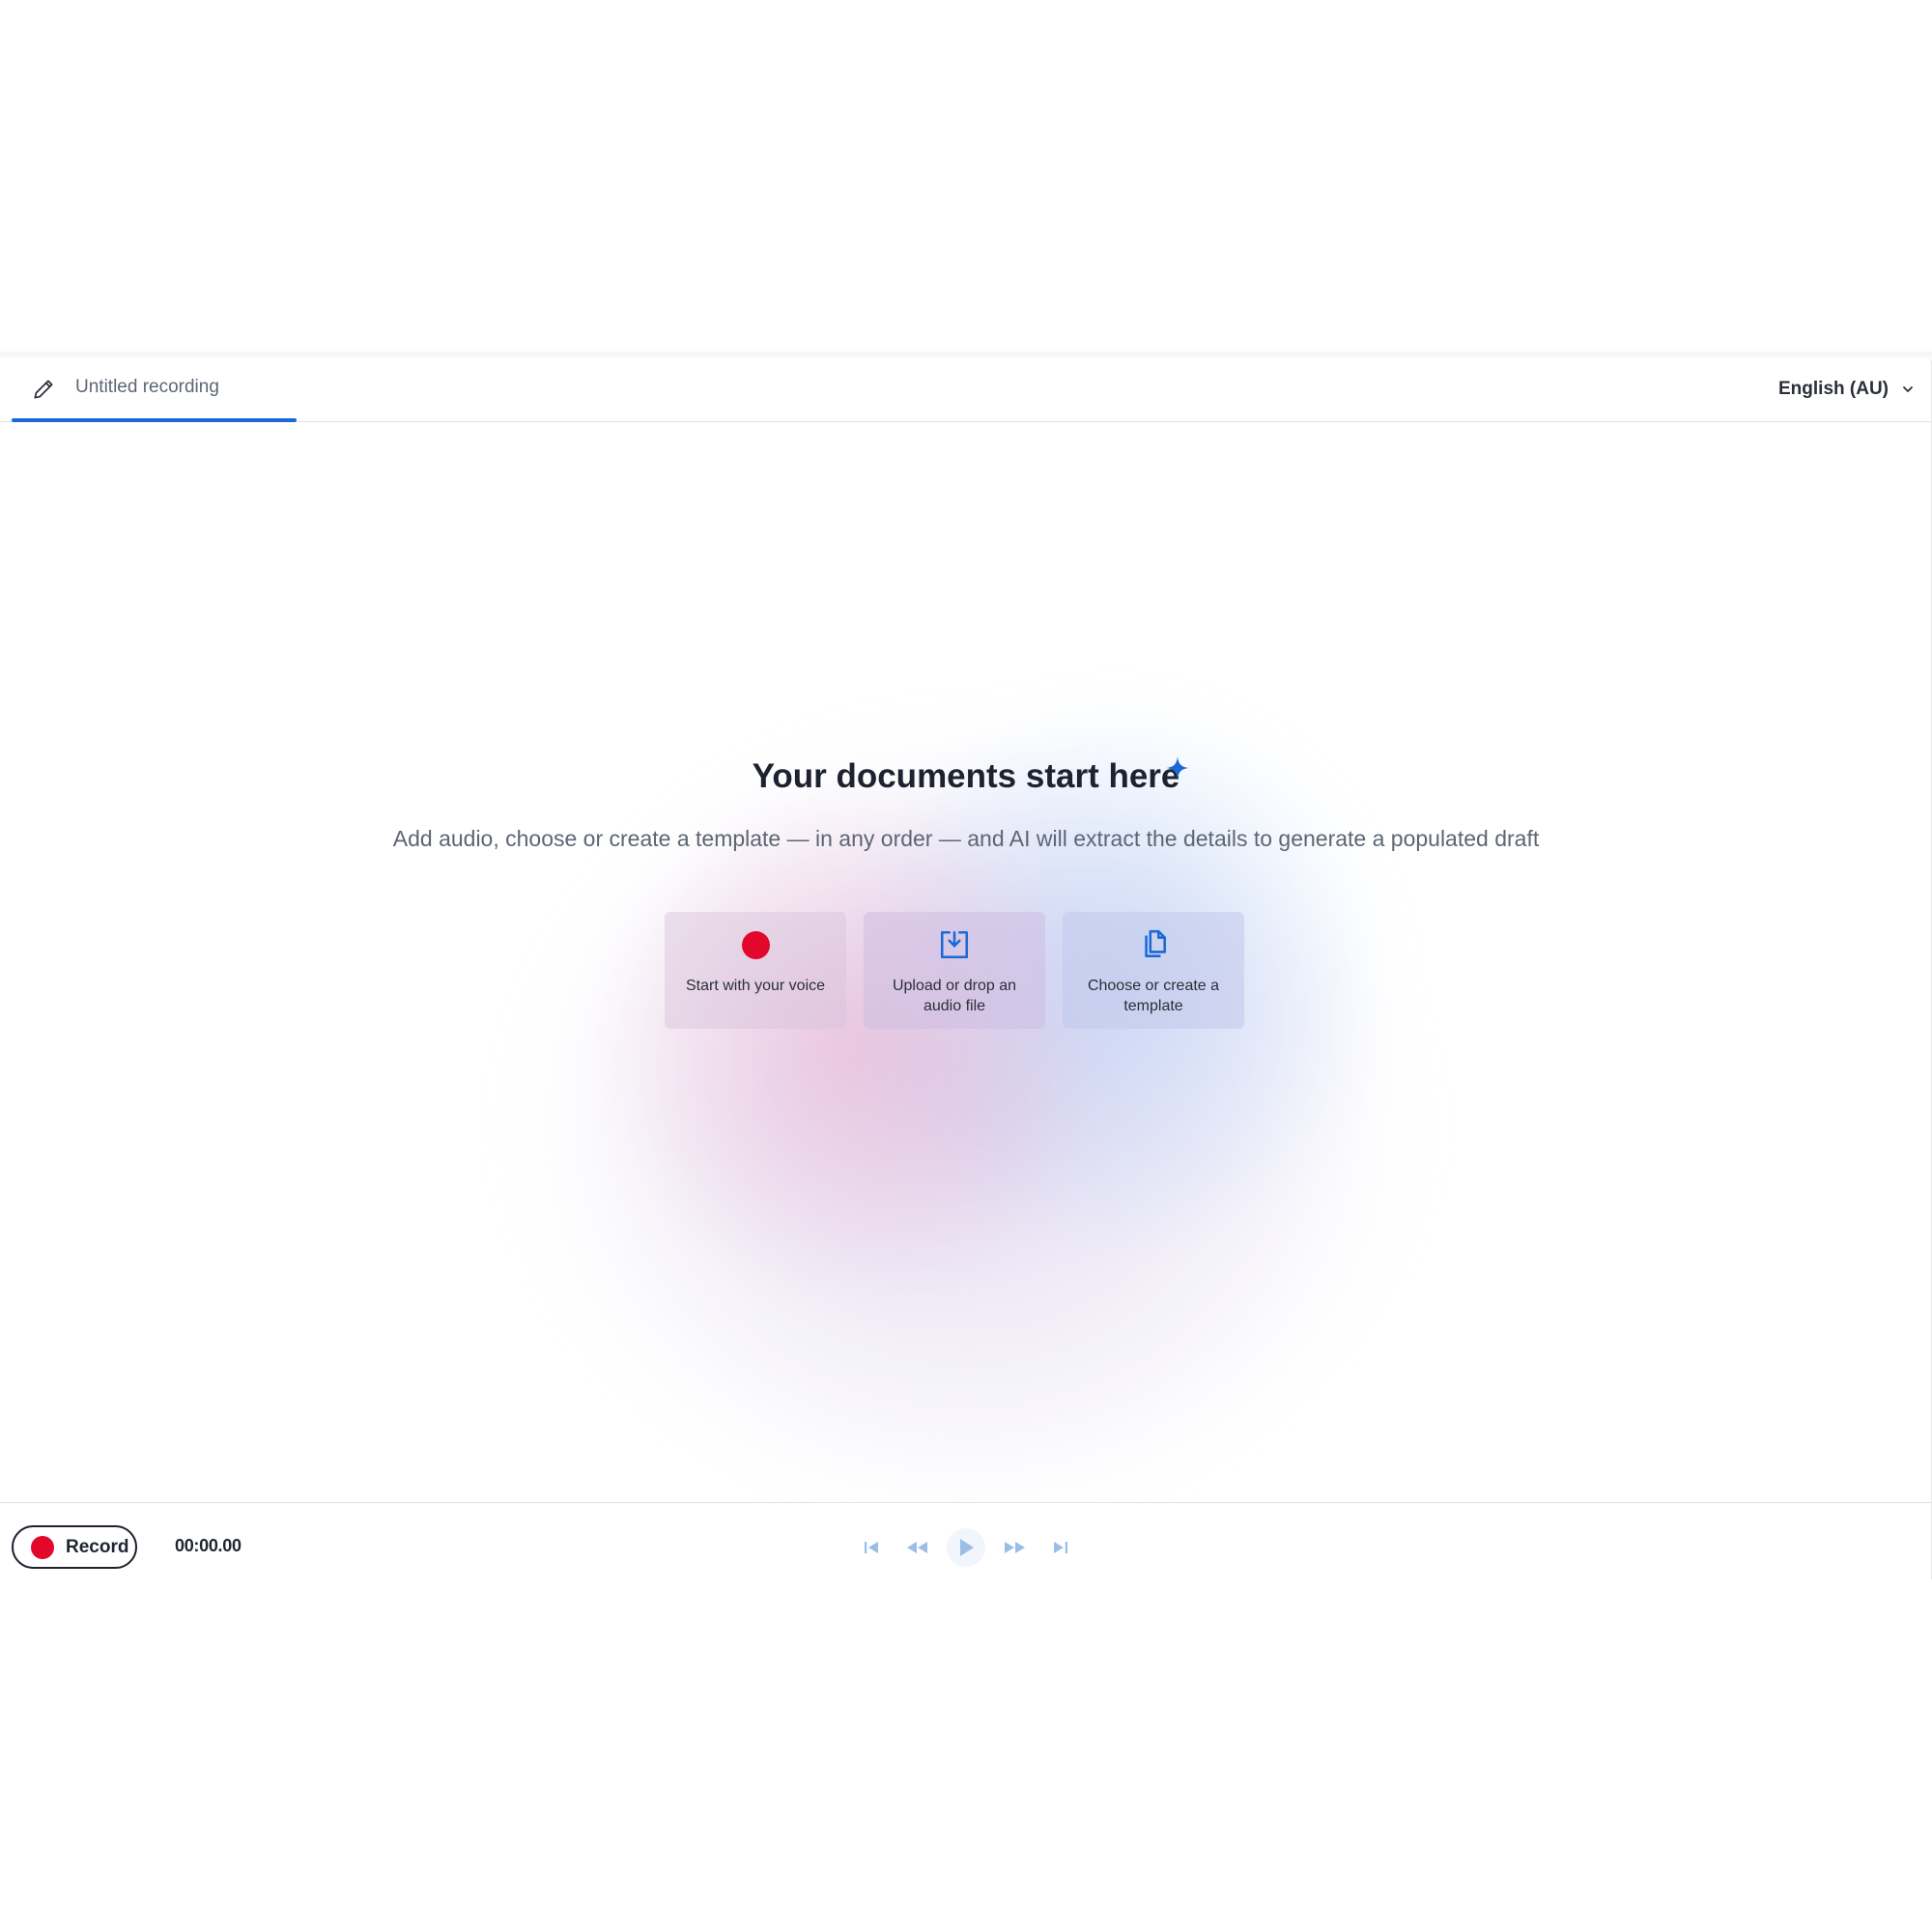 This screenshot has height=1932, width=1932. I want to click on record-button-label: Record, so click(97, 1546).